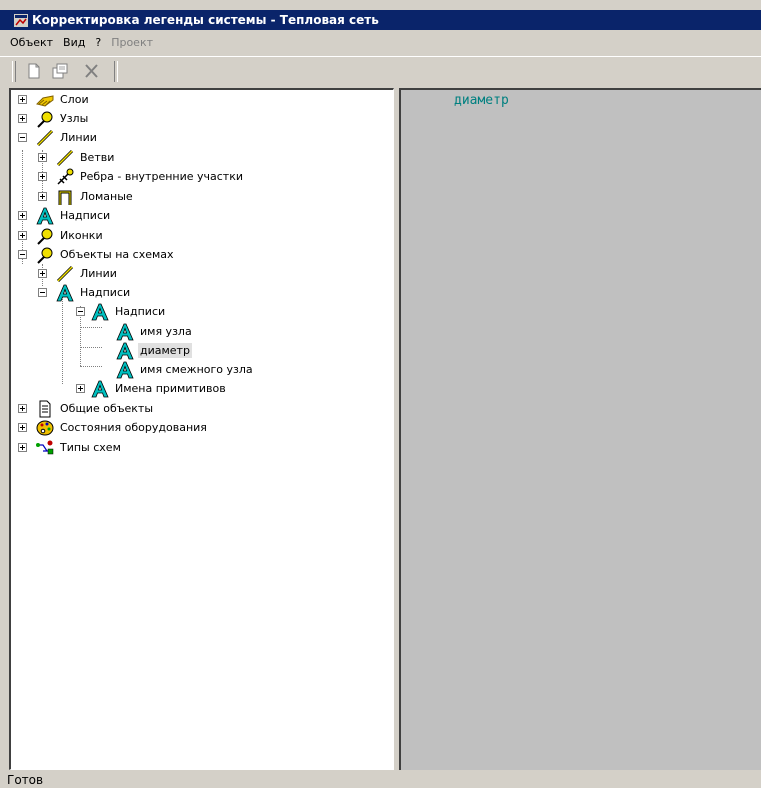 This screenshot has width=761, height=788. What do you see at coordinates (21, 20) in the screenshot?
I see `app-icon` at bounding box center [21, 20].